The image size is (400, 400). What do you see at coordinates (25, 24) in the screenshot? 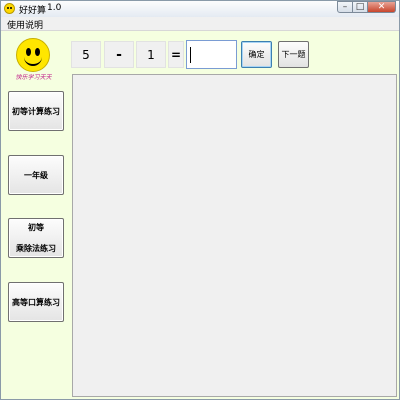
I see `menu-item-help: 使用说明` at bounding box center [25, 24].